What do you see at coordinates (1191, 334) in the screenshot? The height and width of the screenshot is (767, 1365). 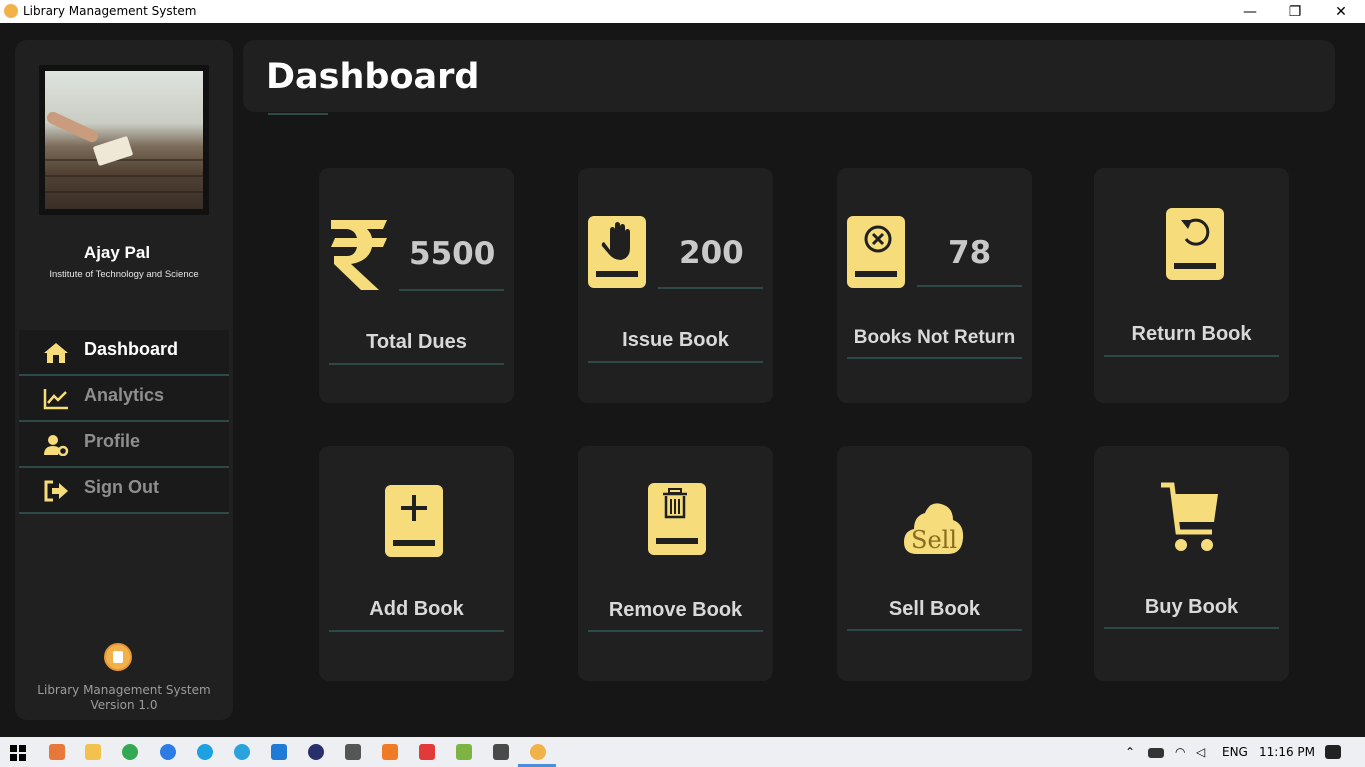 I see `return-book-label: Return Book` at bounding box center [1191, 334].